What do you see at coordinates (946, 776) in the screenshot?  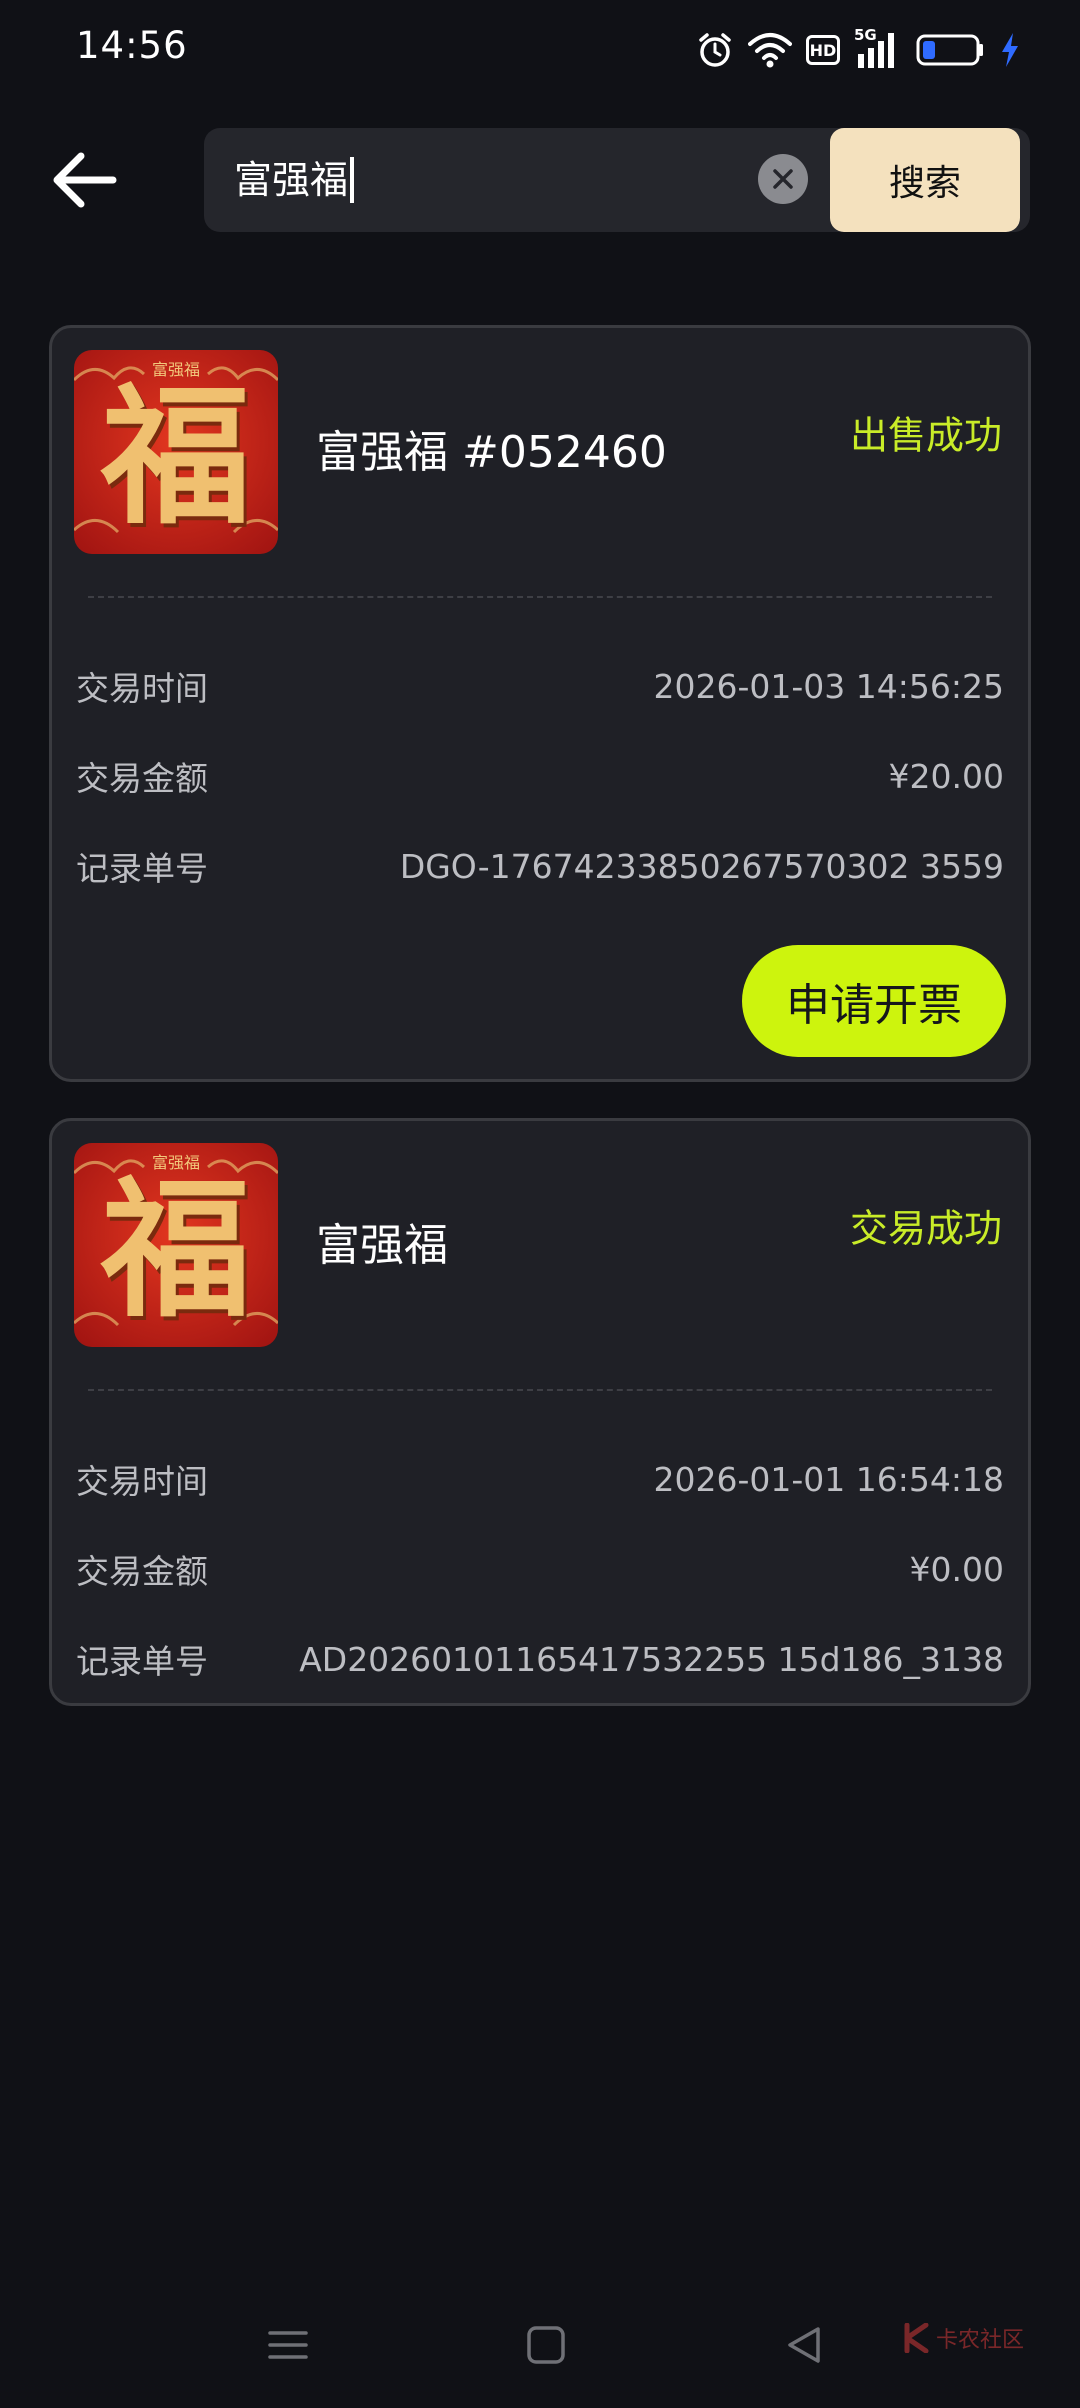 I see `row-value: ¥20.00` at bounding box center [946, 776].